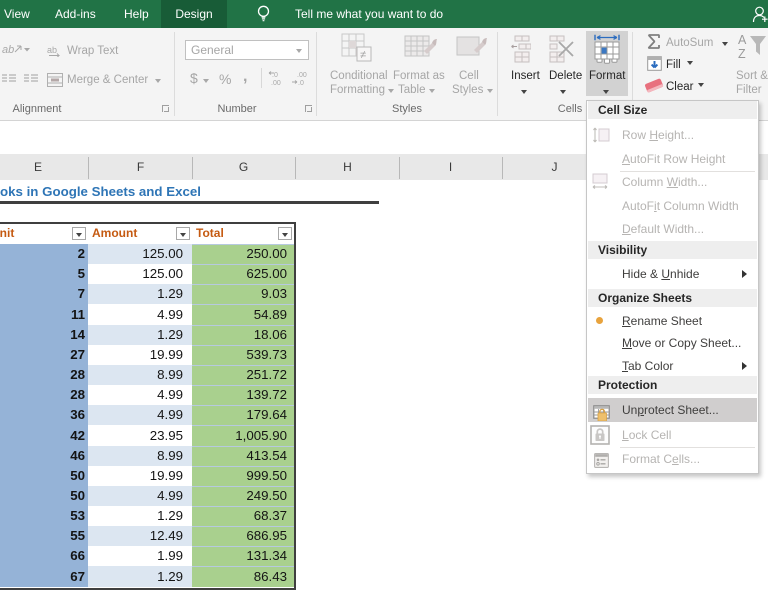 The image size is (768, 594). I want to click on svg-text: A, so click(742, 40).